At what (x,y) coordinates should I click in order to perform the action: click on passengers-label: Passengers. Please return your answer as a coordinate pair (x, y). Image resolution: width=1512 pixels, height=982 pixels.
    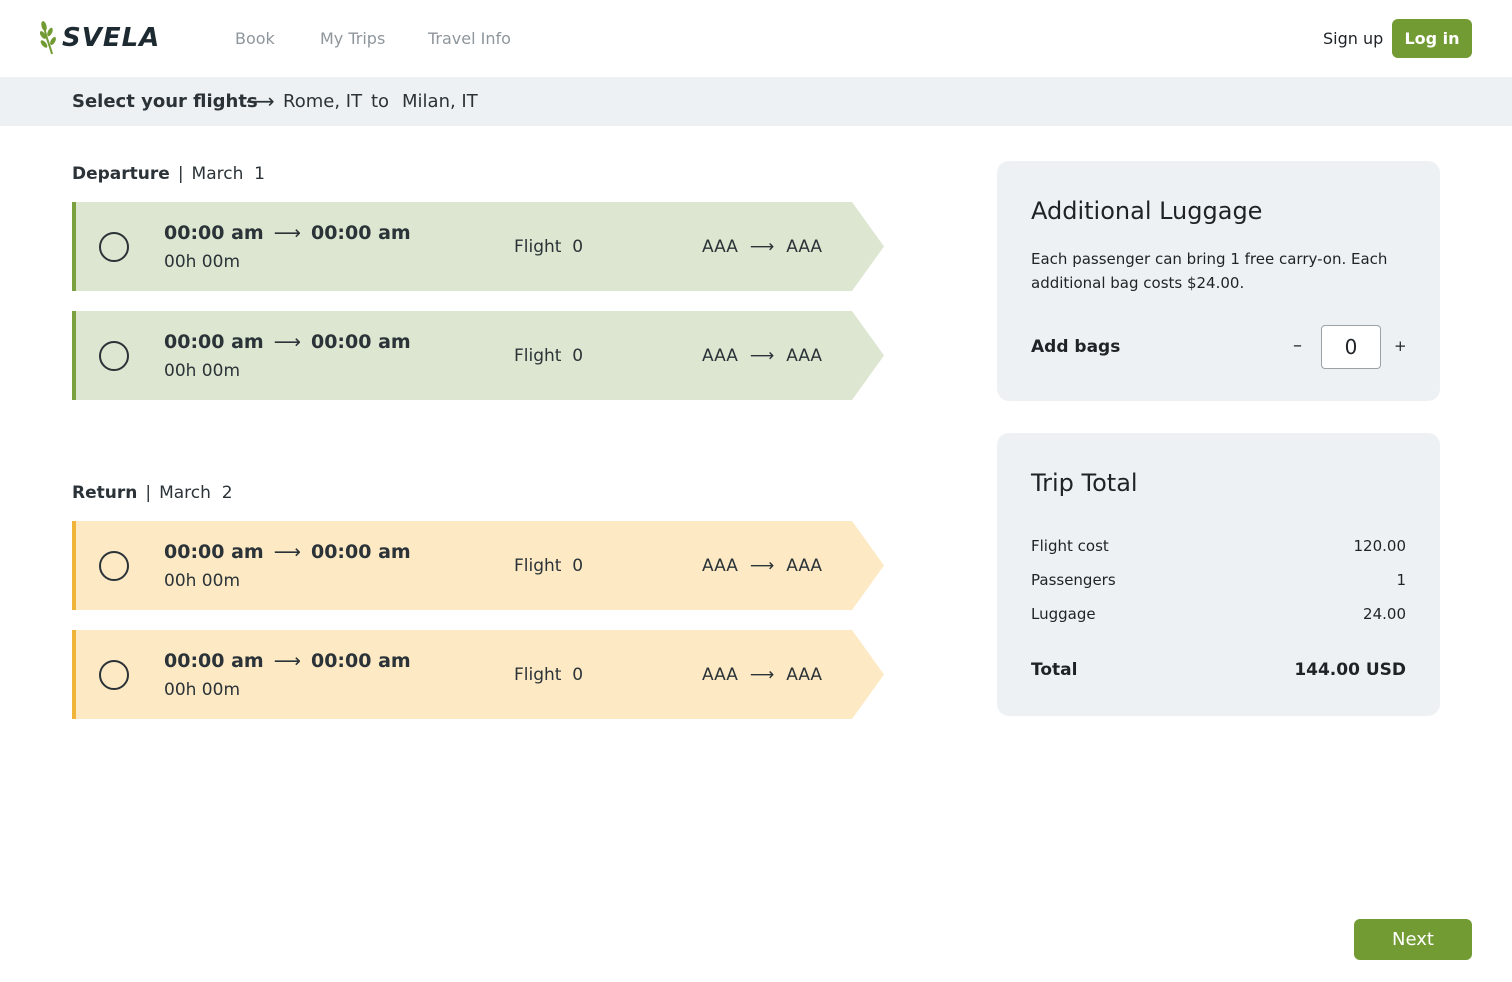
    Looking at the image, I should click on (1073, 580).